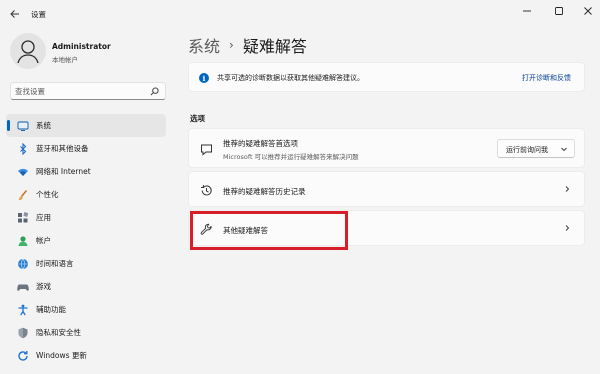  What do you see at coordinates (204, 45) in the screenshot?
I see `breadcrumb-parent: 系统` at bounding box center [204, 45].